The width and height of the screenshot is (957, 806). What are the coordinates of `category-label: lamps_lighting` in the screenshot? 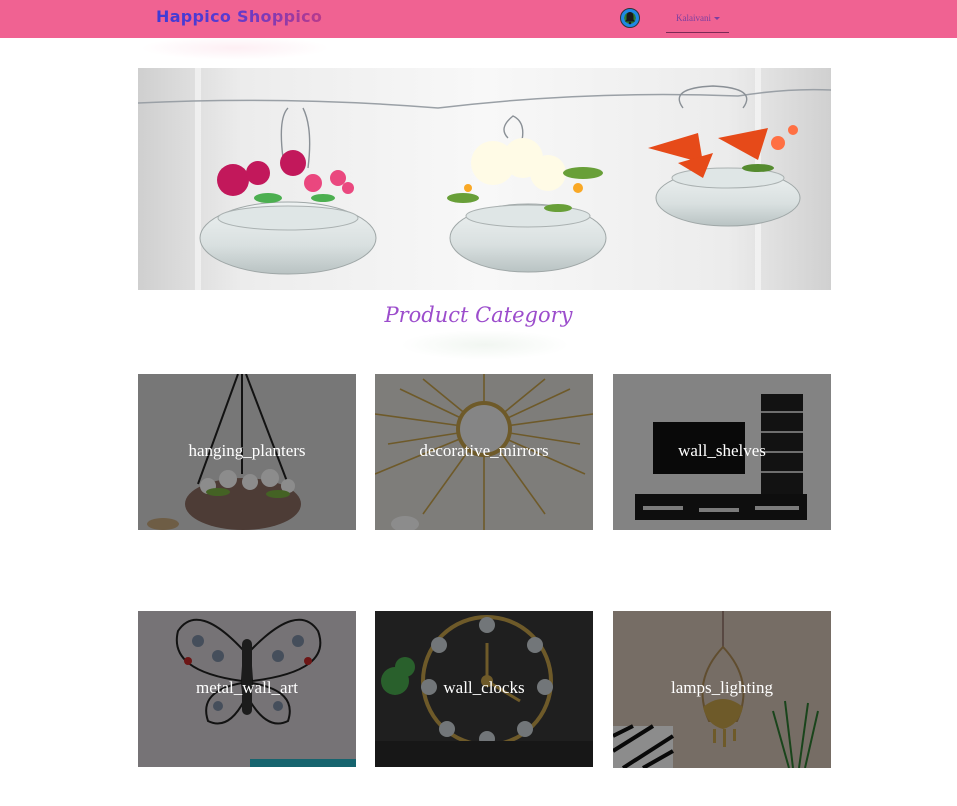 It's located at (722, 687).